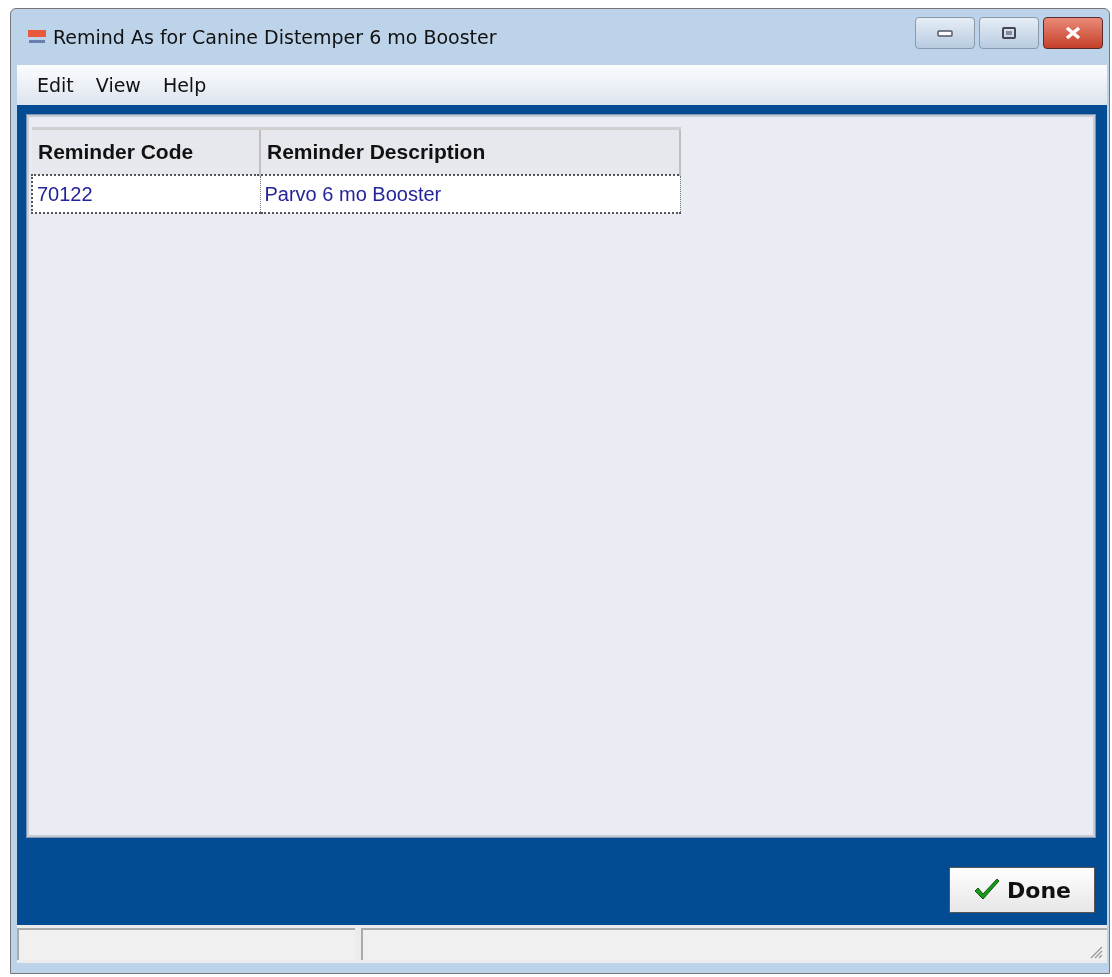 The width and height of the screenshot is (1112, 977). I want to click on minimize-button, so click(945, 33).